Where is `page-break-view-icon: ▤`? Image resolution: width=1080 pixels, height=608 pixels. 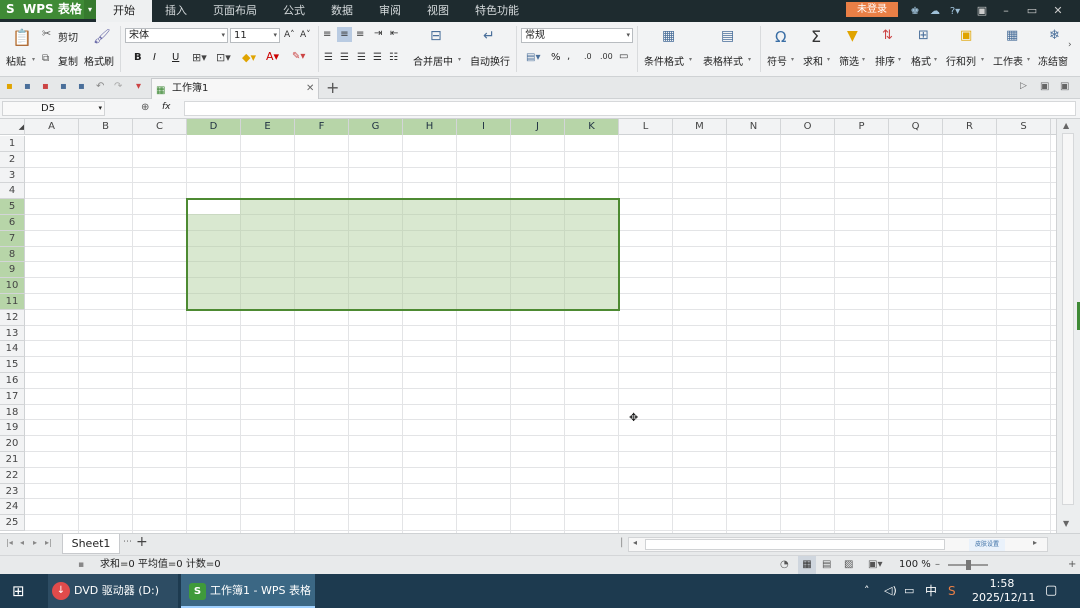
page-break-view-icon: ▤ is located at coordinates (826, 565).